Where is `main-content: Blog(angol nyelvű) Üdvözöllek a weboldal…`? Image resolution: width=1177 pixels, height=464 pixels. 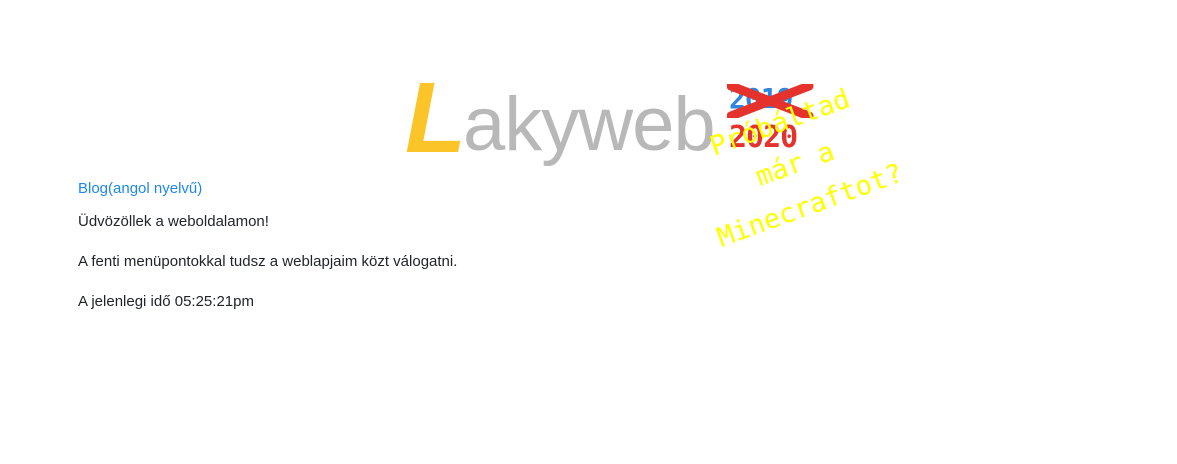 main-content: Blog(angol nyelvű) Üdvözöllek a weboldal… is located at coordinates (267, 256).